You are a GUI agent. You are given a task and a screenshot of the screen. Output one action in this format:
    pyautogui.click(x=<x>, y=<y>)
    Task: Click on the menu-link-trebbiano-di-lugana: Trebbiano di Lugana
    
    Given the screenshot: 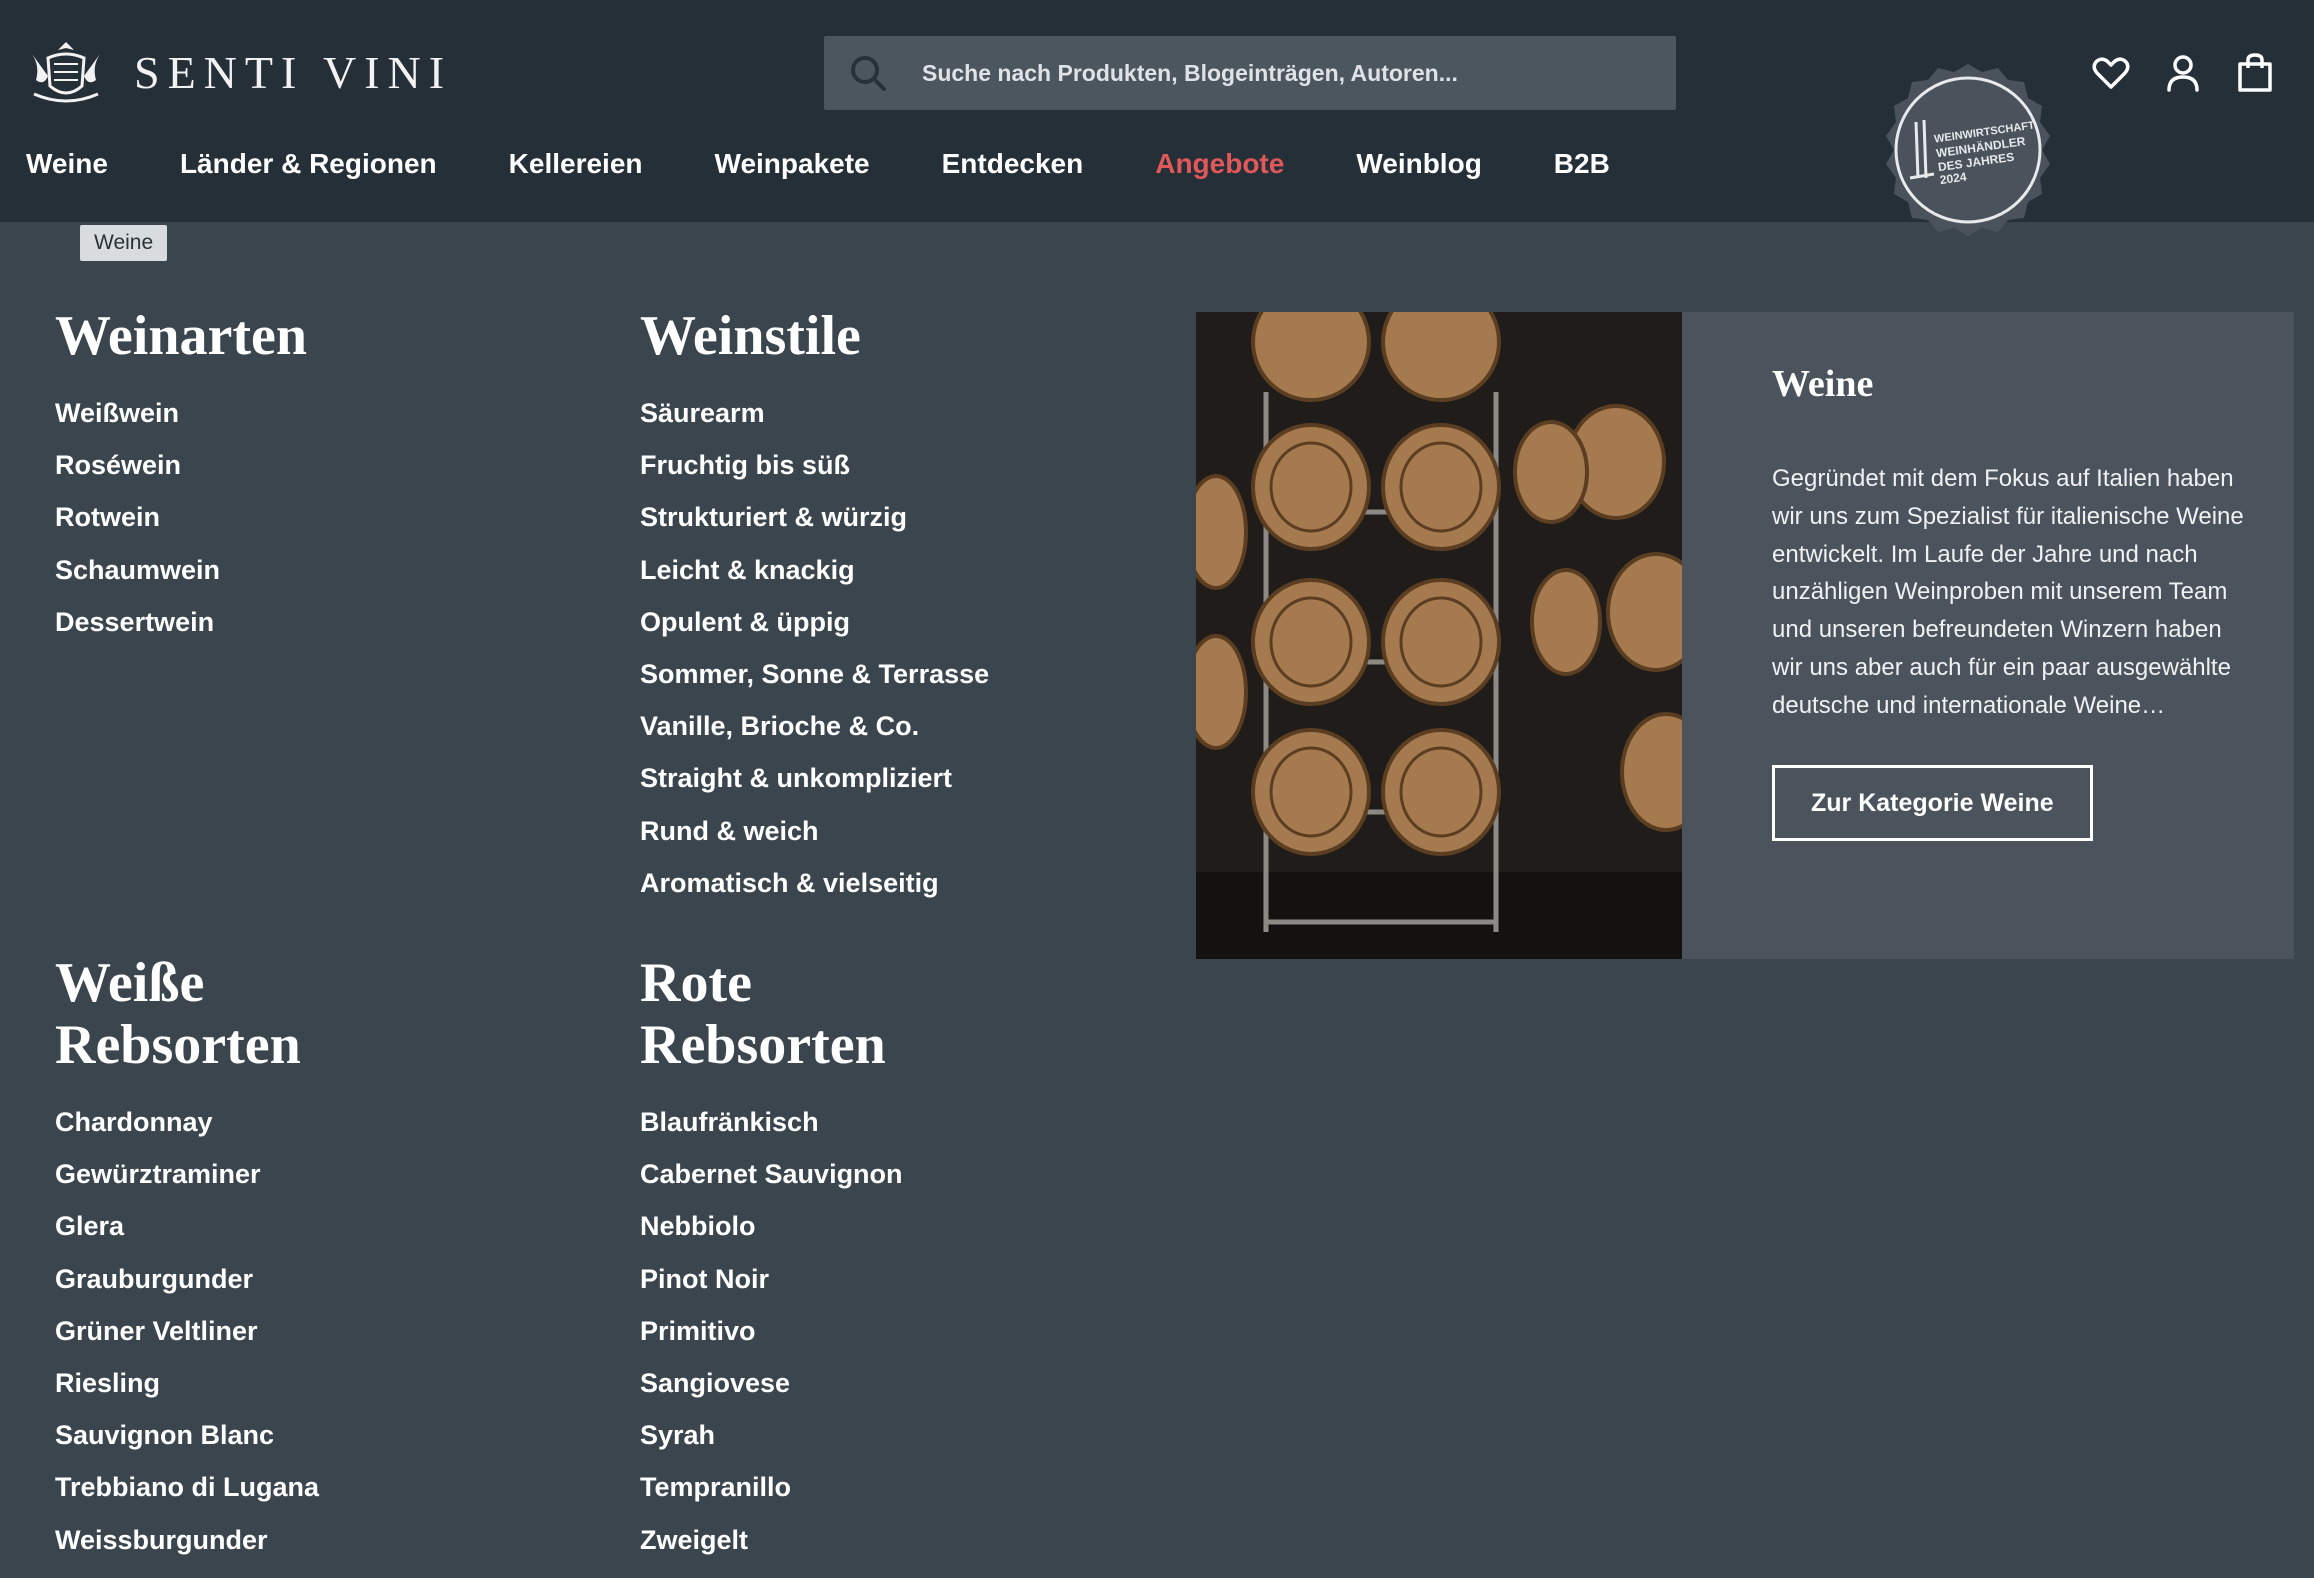 What is the action you would take?
    pyautogui.click(x=187, y=1487)
    